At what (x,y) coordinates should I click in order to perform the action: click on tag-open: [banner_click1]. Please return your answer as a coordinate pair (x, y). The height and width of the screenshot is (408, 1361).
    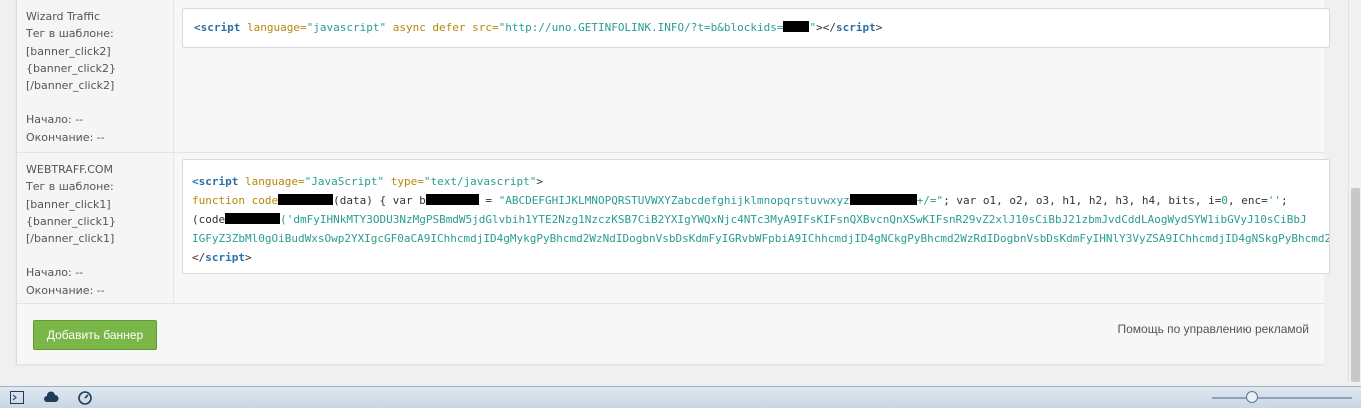
    Looking at the image, I should click on (68, 204).